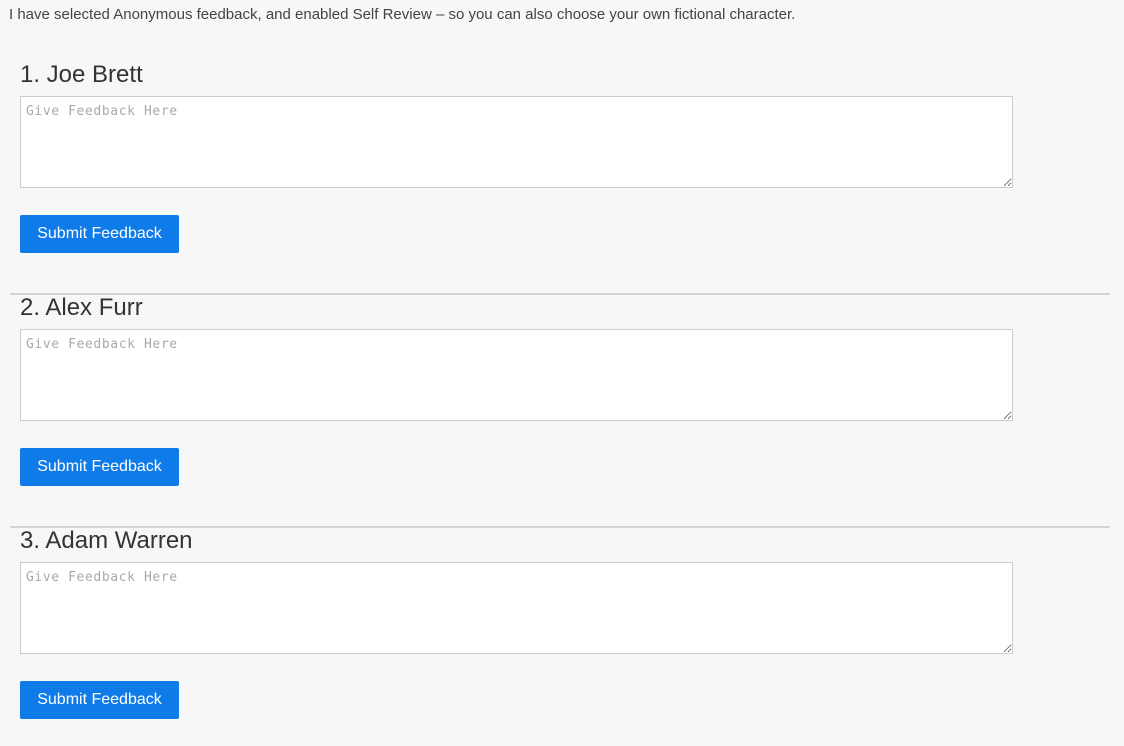 The image size is (1124, 746). What do you see at coordinates (106, 540) in the screenshot?
I see `person-name: 3. Adam Warren` at bounding box center [106, 540].